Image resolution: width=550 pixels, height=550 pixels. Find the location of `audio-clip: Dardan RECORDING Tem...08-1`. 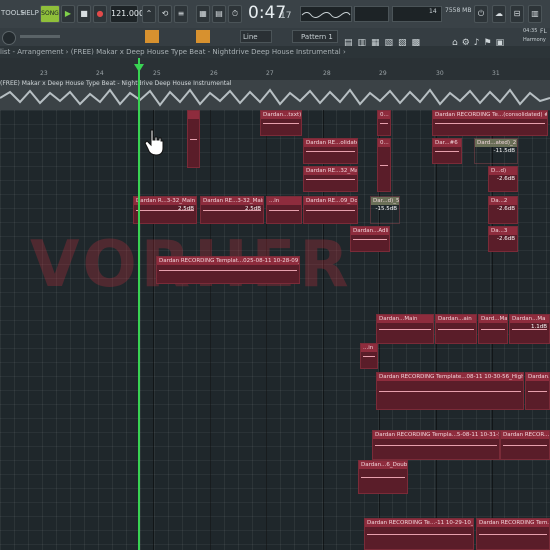

audio-clip: Dardan RECORDING Tem...08-1 is located at coordinates (513, 534).